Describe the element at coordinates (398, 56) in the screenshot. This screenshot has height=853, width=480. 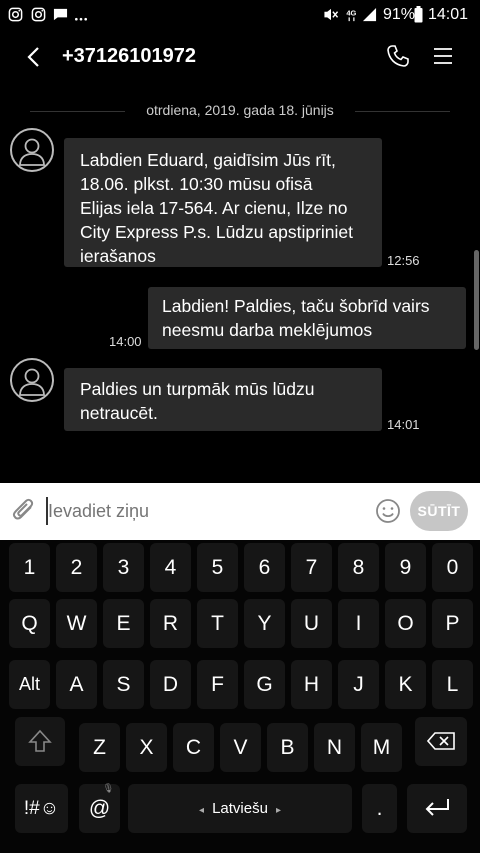
I see `phone-call-icon` at that location.